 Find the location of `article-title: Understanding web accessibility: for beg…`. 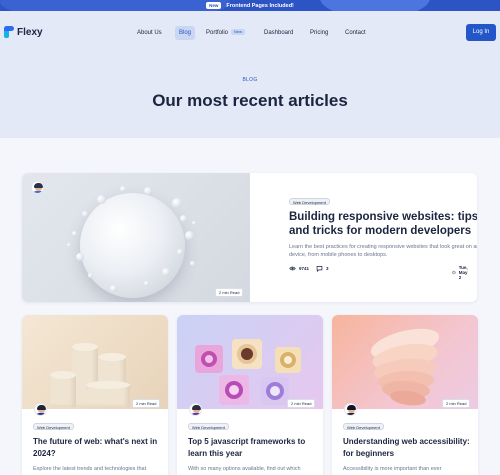

article-title: Understanding web accessibility: for beg… is located at coordinates (407, 448).